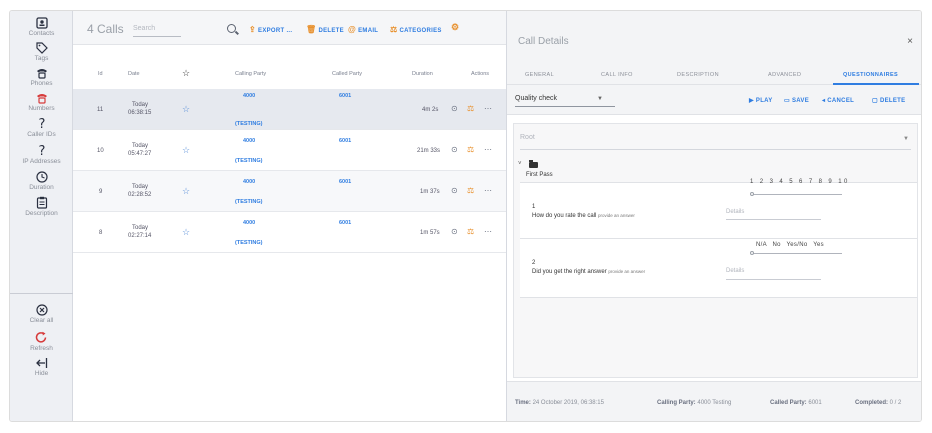 This screenshot has width=932, height=433. Describe the element at coordinates (41, 83) in the screenshot. I see `sidebar-label: Phones` at that location.